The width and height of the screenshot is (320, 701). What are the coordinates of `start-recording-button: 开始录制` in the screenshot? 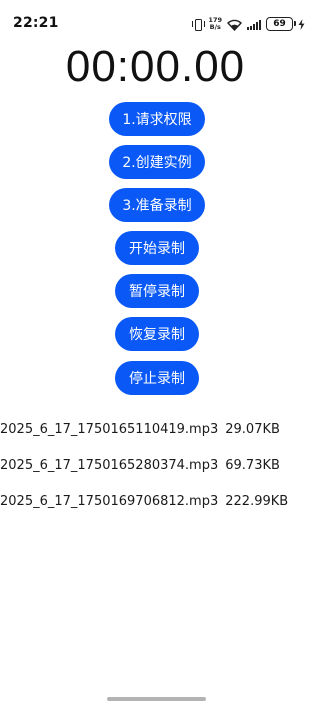 It's located at (157, 248).